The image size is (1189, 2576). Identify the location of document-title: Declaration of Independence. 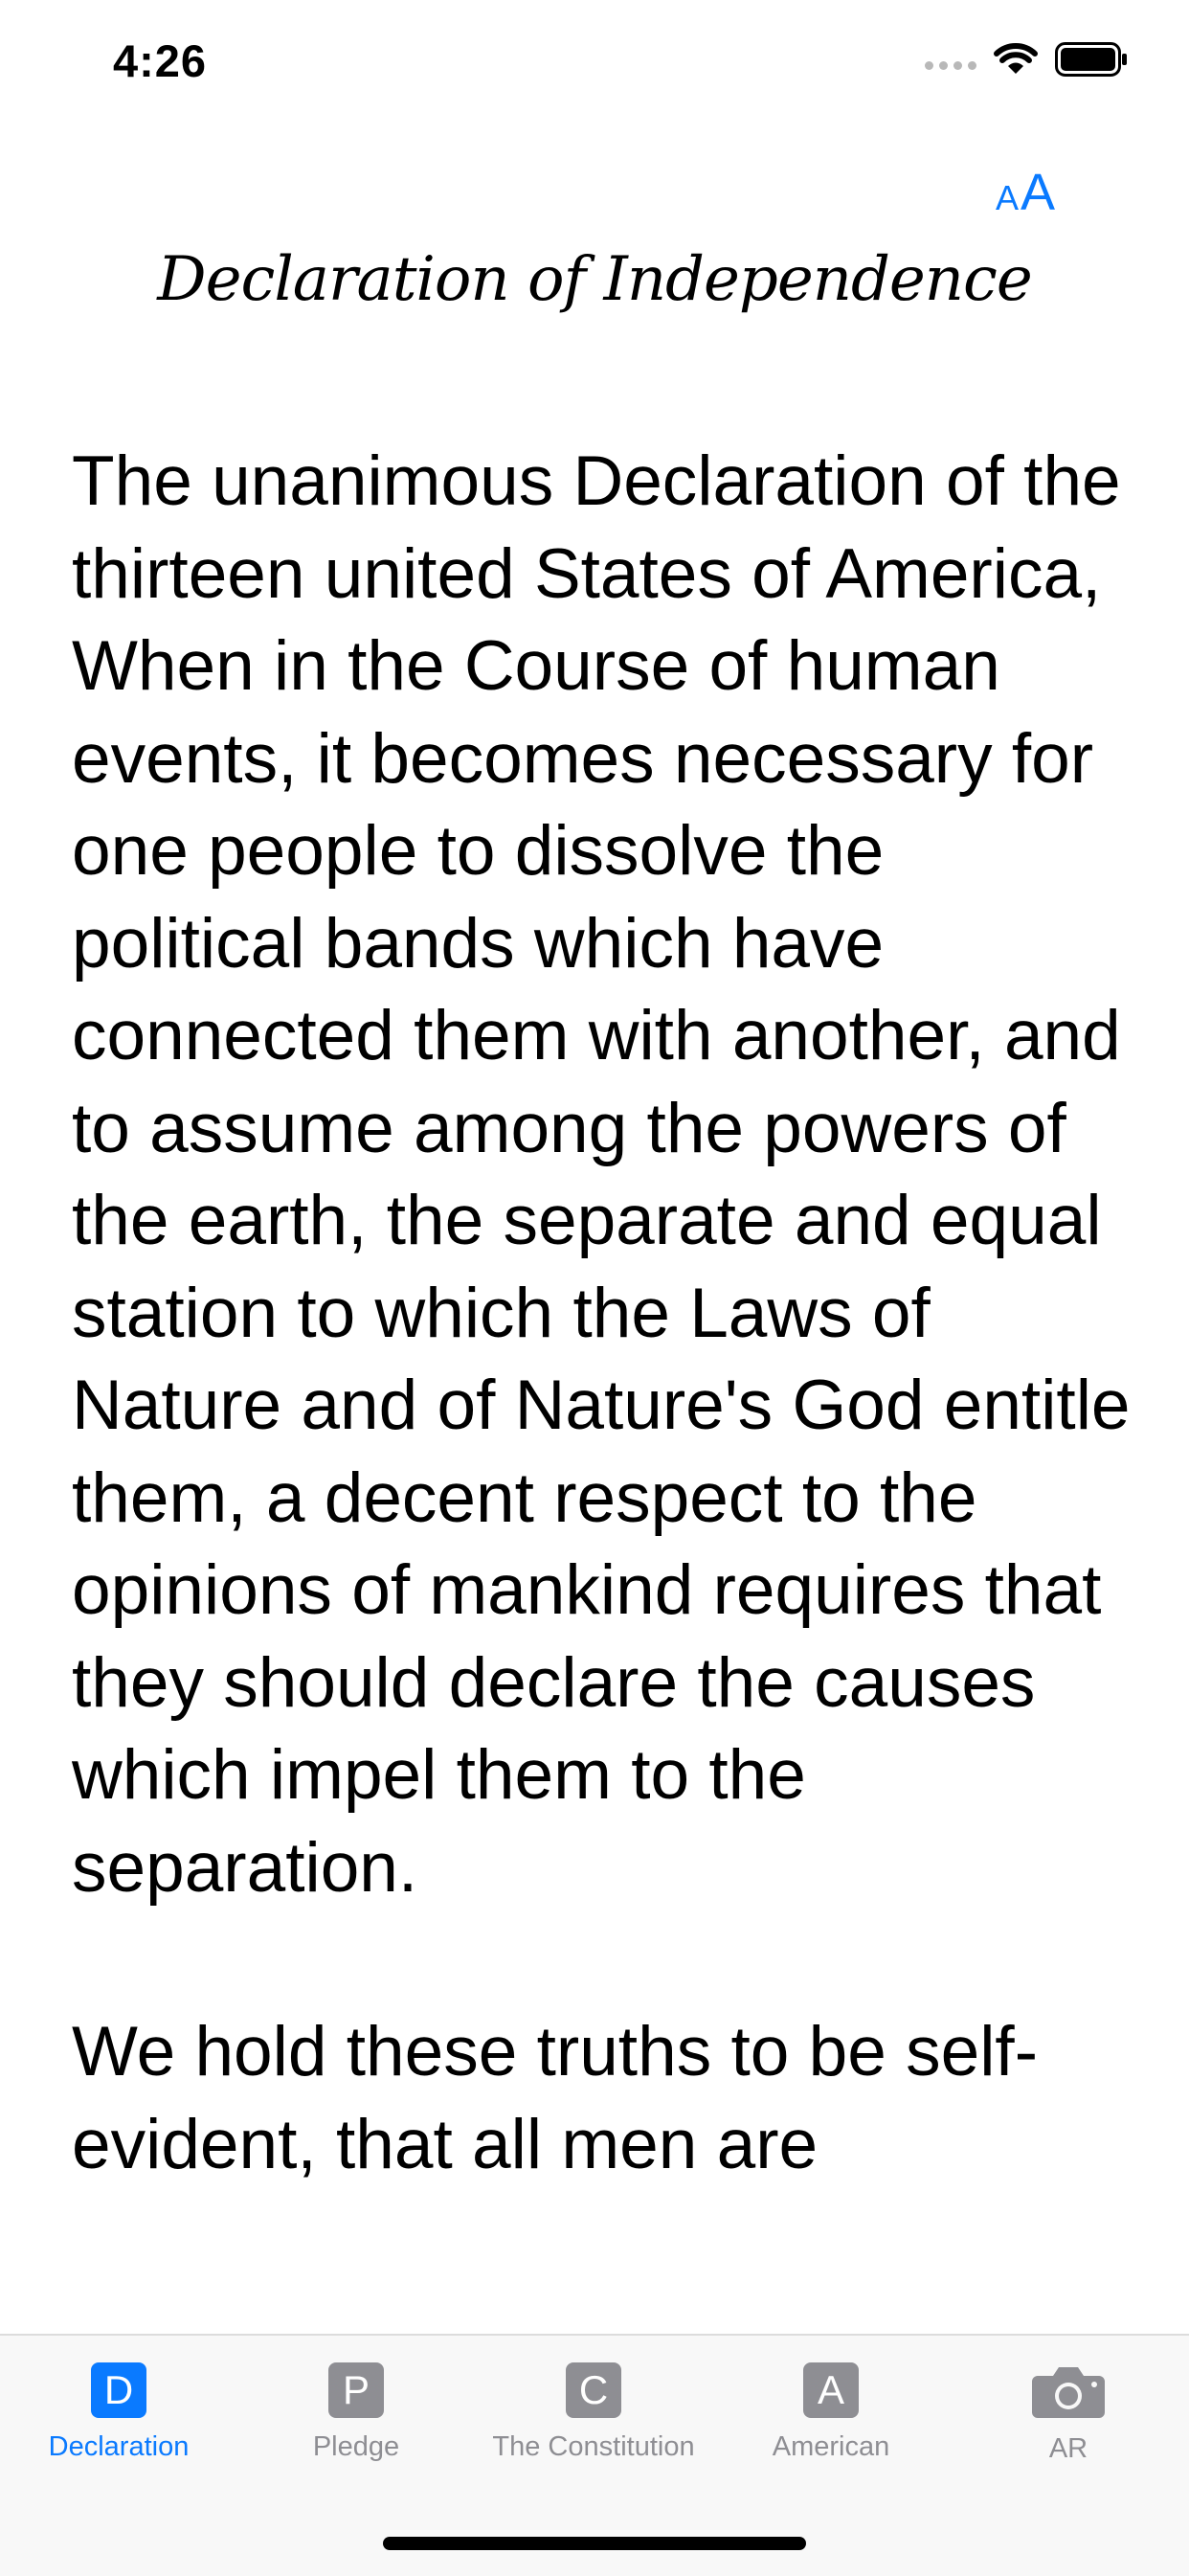
(594, 279).